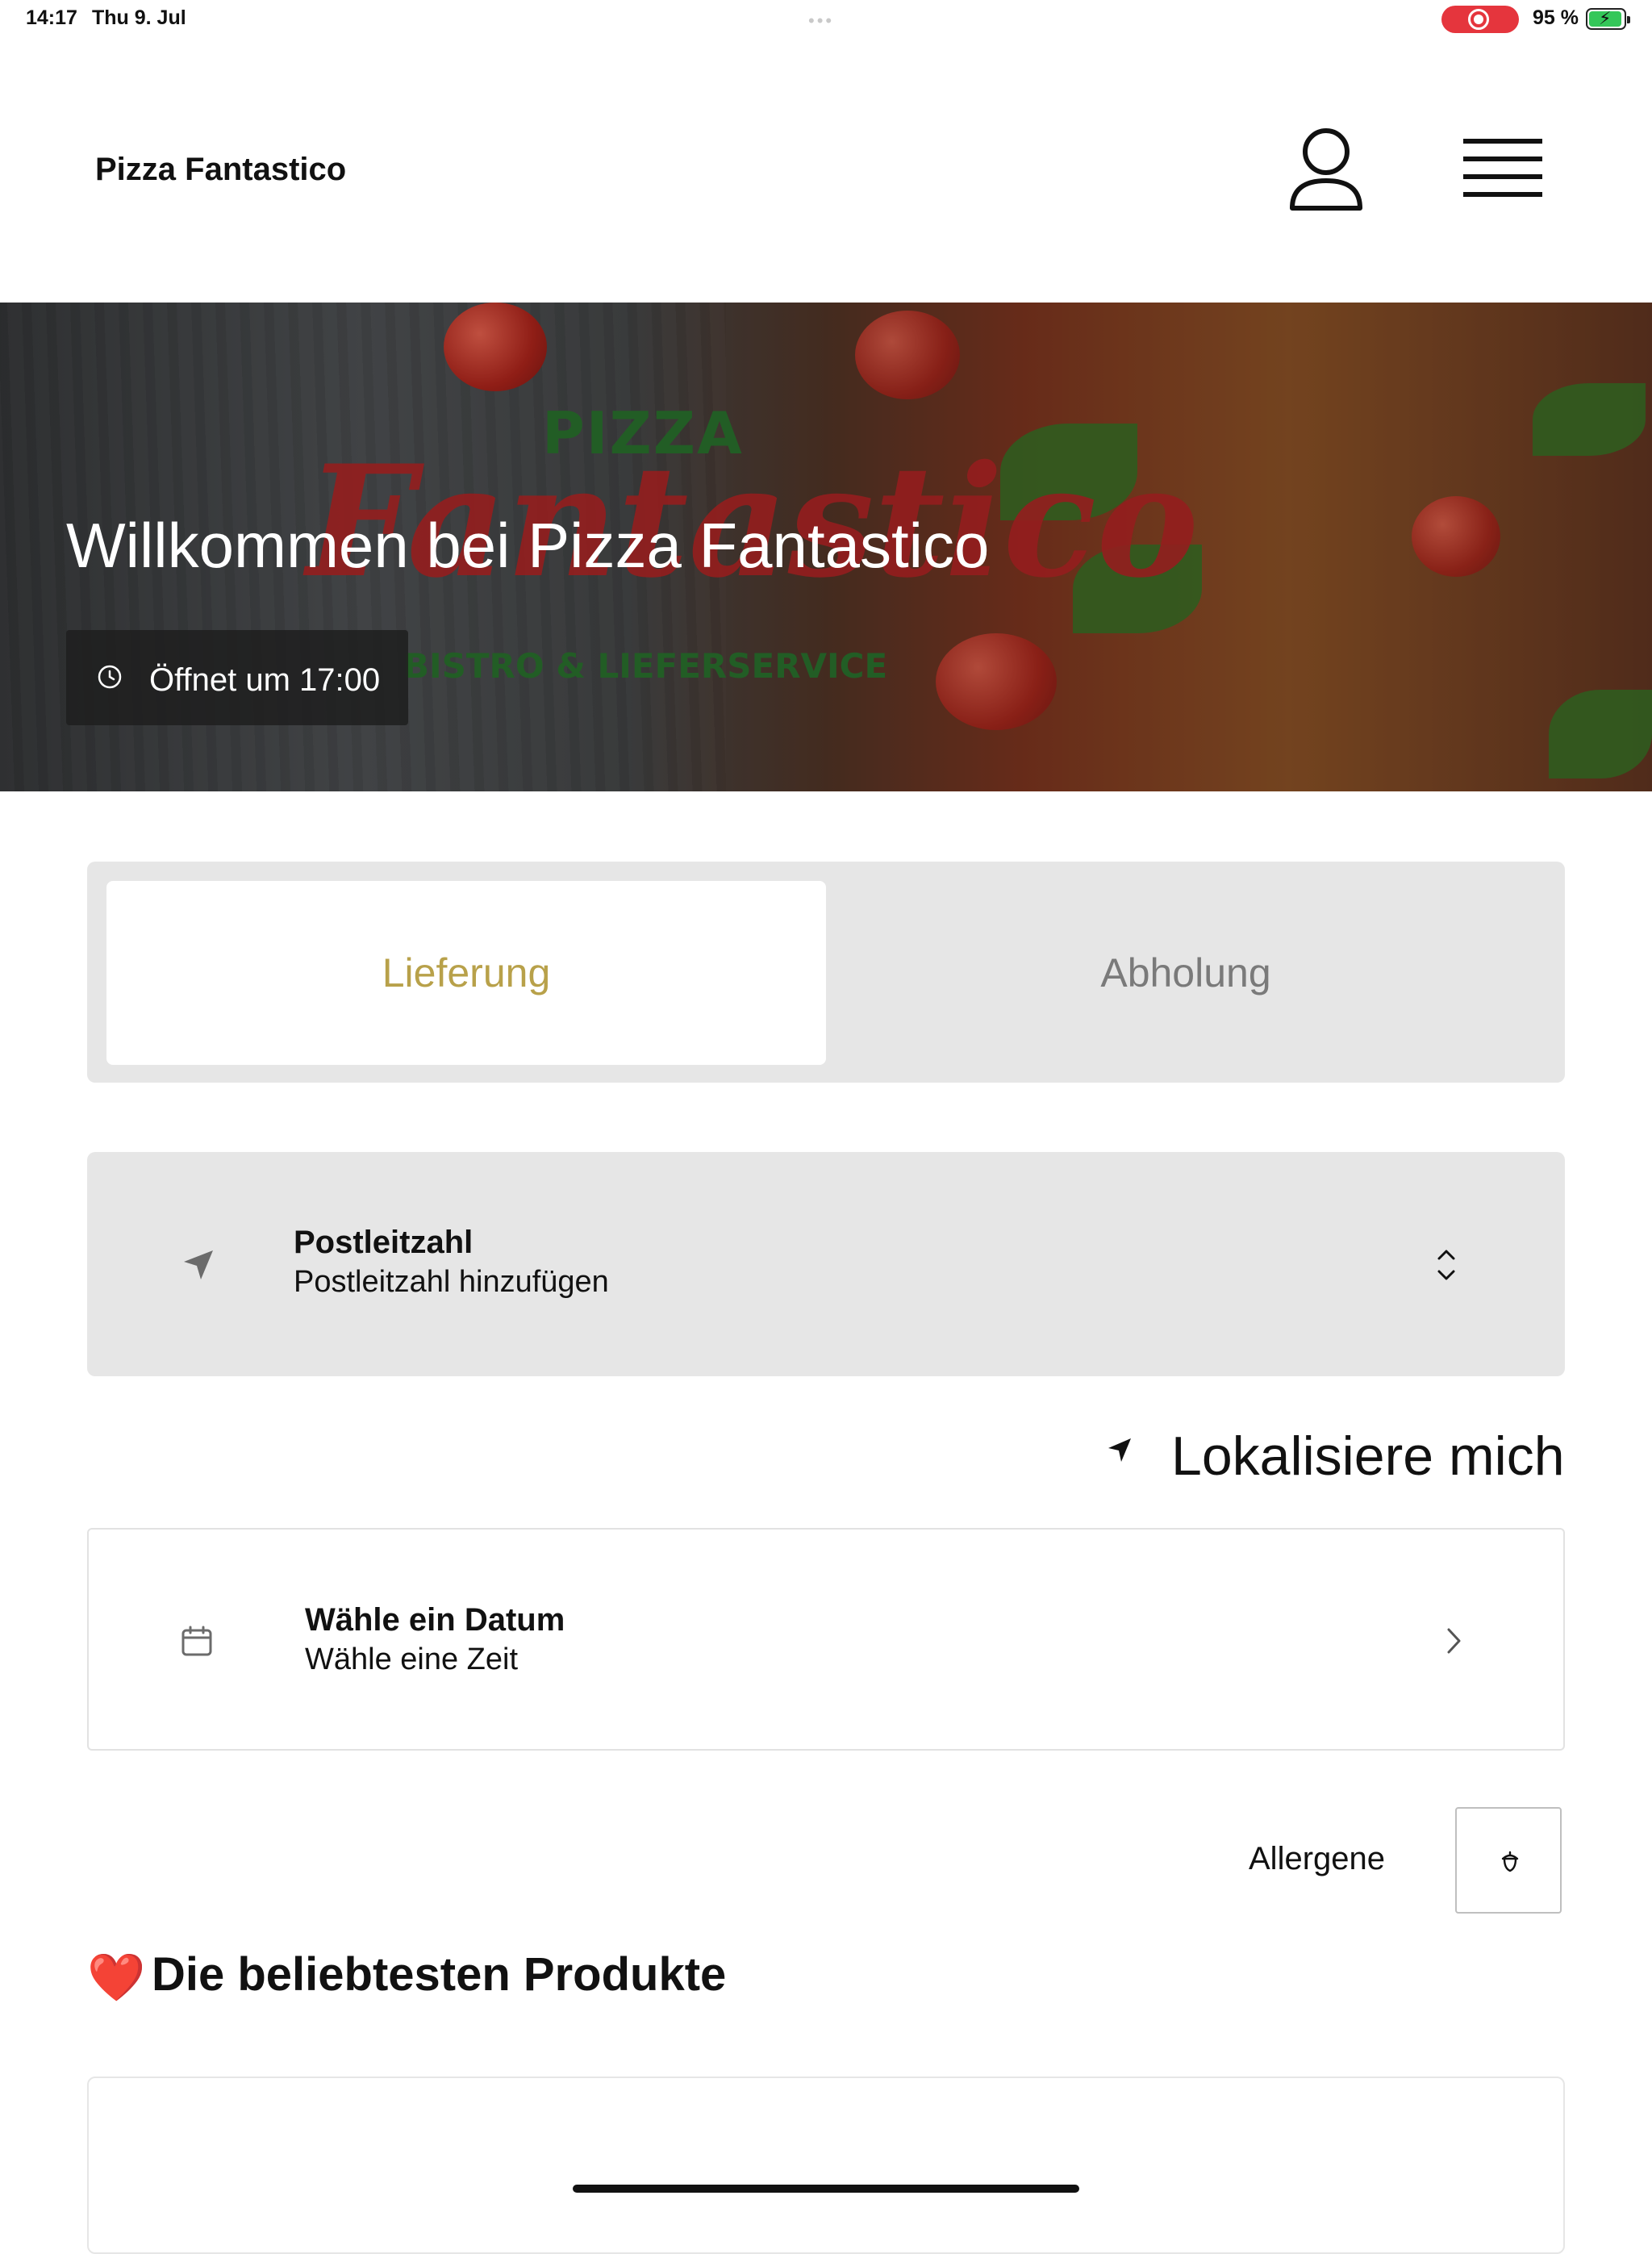 This screenshot has height=2254, width=1652. I want to click on home-indicator, so click(826, 2189).